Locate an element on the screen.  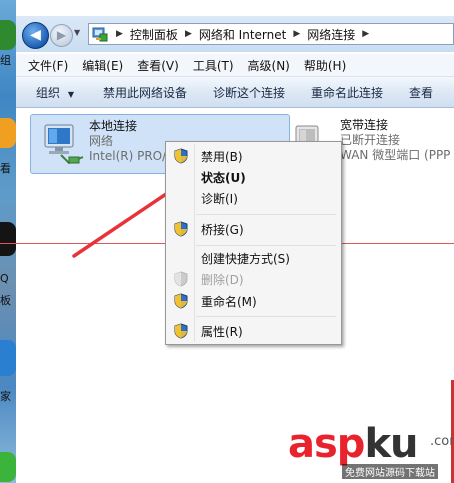
menu-item-label: 禁用(B) is located at coordinates (222, 156).